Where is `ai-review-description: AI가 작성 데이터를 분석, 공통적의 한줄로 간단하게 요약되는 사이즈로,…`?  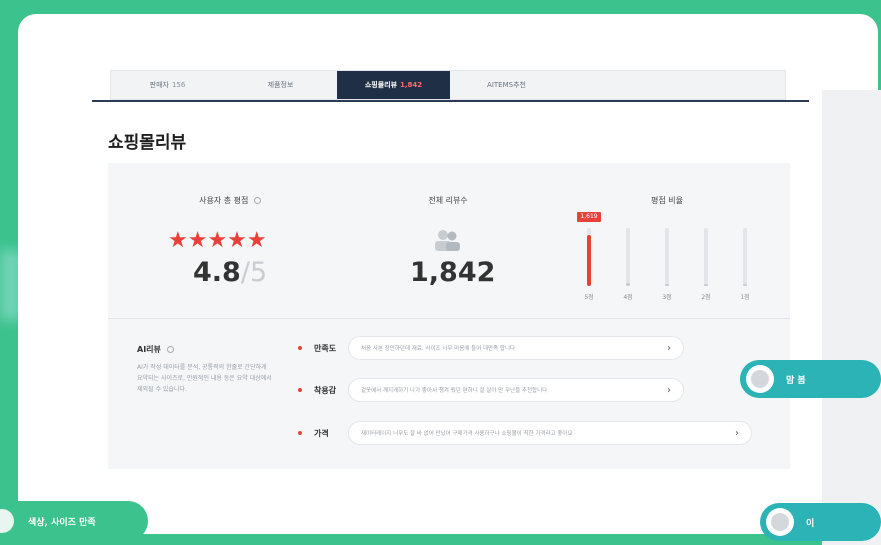 ai-review-description: AI가 작성 데이터를 분석, 공통적의 한줄로 간단하게 요약되는 사이즈로,… is located at coordinates (204, 378).